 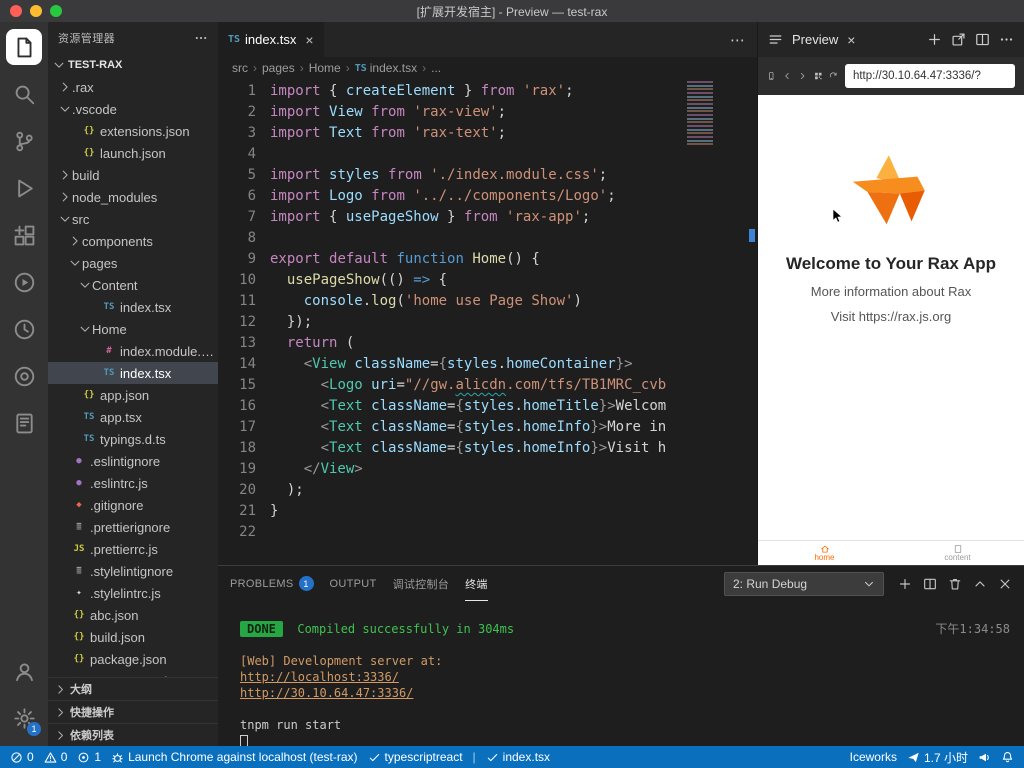 What do you see at coordinates (824, 553) in the screenshot?
I see `preview-tab-home: home` at bounding box center [824, 553].